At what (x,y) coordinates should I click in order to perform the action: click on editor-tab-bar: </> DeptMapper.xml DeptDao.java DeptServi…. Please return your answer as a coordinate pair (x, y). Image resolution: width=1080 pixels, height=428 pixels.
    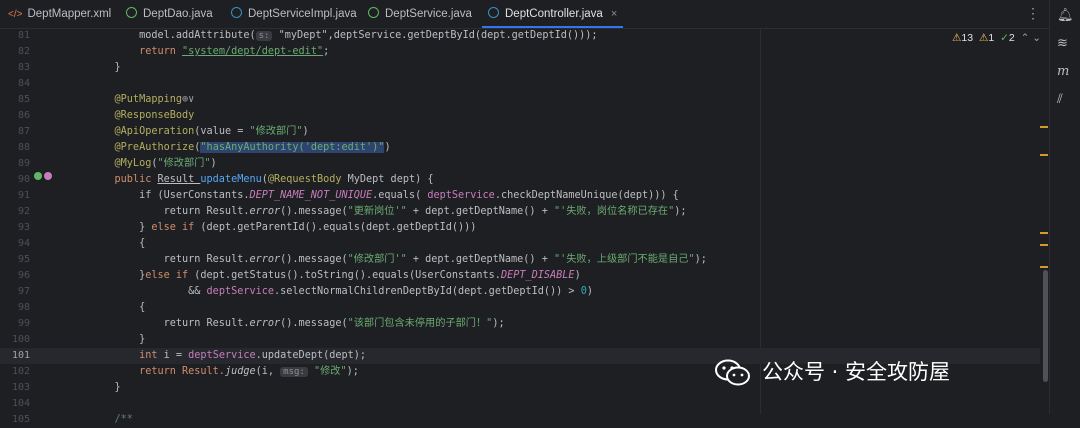
    Looking at the image, I should click on (540, 14).